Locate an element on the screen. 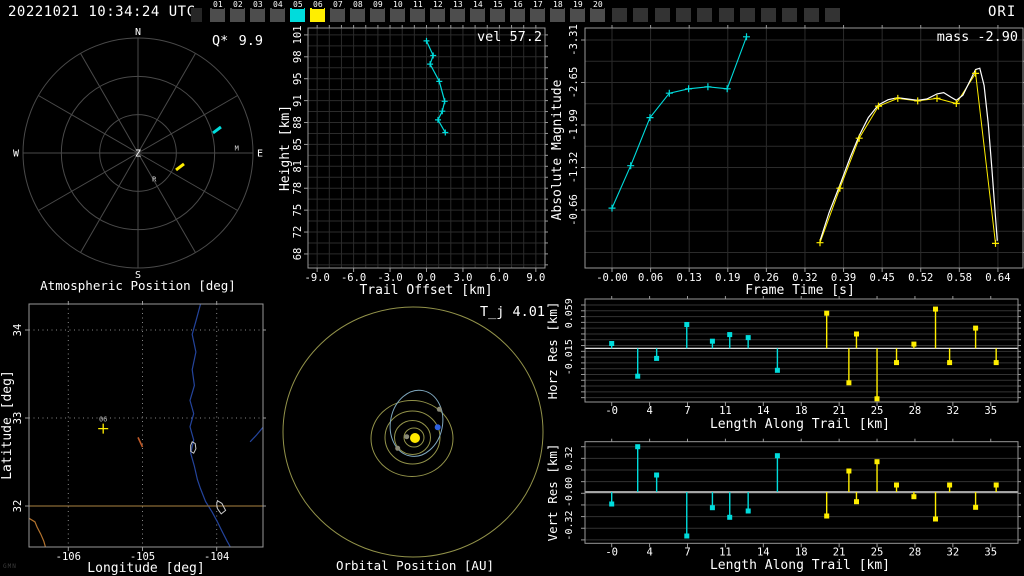 The width and height of the screenshot is (1024, 576). x-tick-label: -0 is located at coordinates (611, 411).